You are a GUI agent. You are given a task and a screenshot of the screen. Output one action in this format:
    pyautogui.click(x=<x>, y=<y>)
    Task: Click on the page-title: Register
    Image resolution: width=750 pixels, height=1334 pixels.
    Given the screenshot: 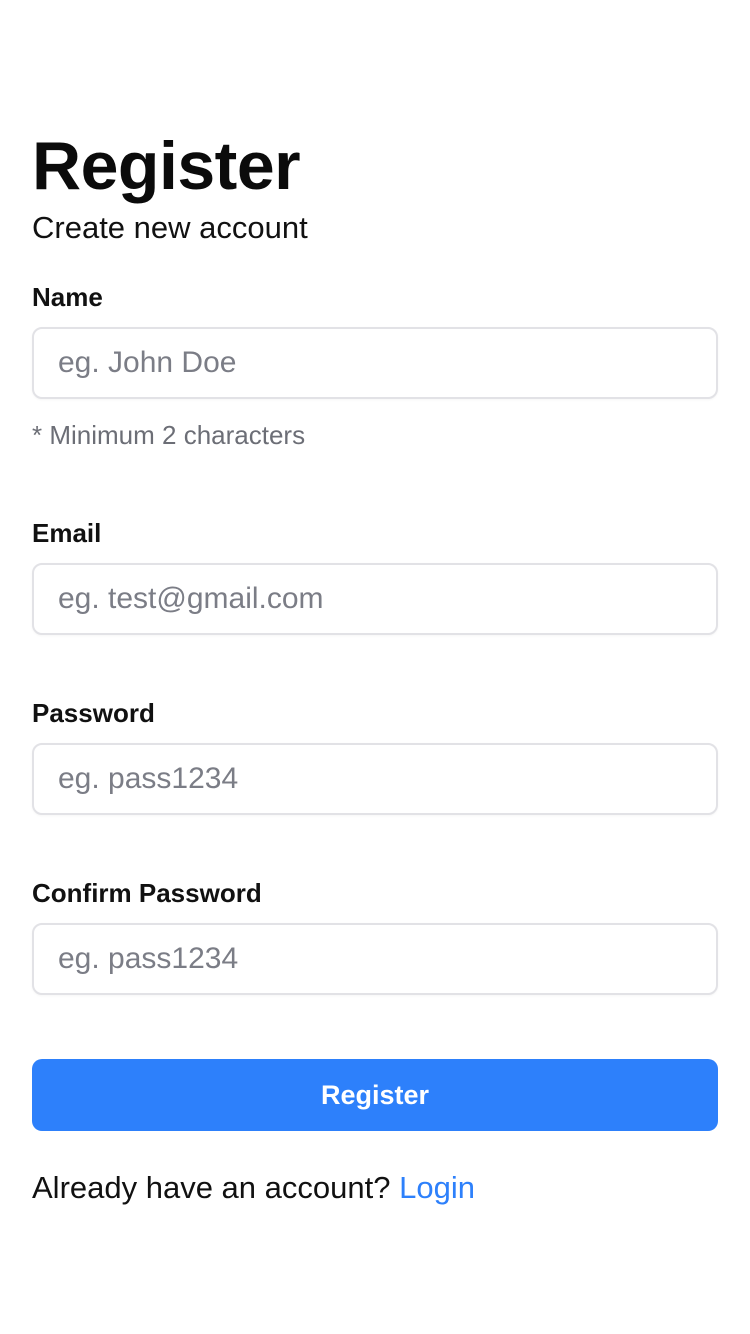 What is the action you would take?
    pyautogui.click(x=166, y=166)
    